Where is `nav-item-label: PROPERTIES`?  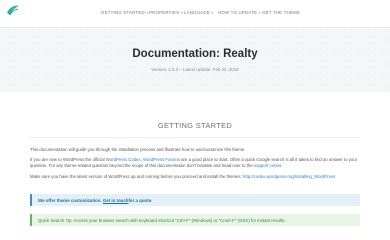
nav-item-label: PROPERTIES is located at coordinates (164, 12).